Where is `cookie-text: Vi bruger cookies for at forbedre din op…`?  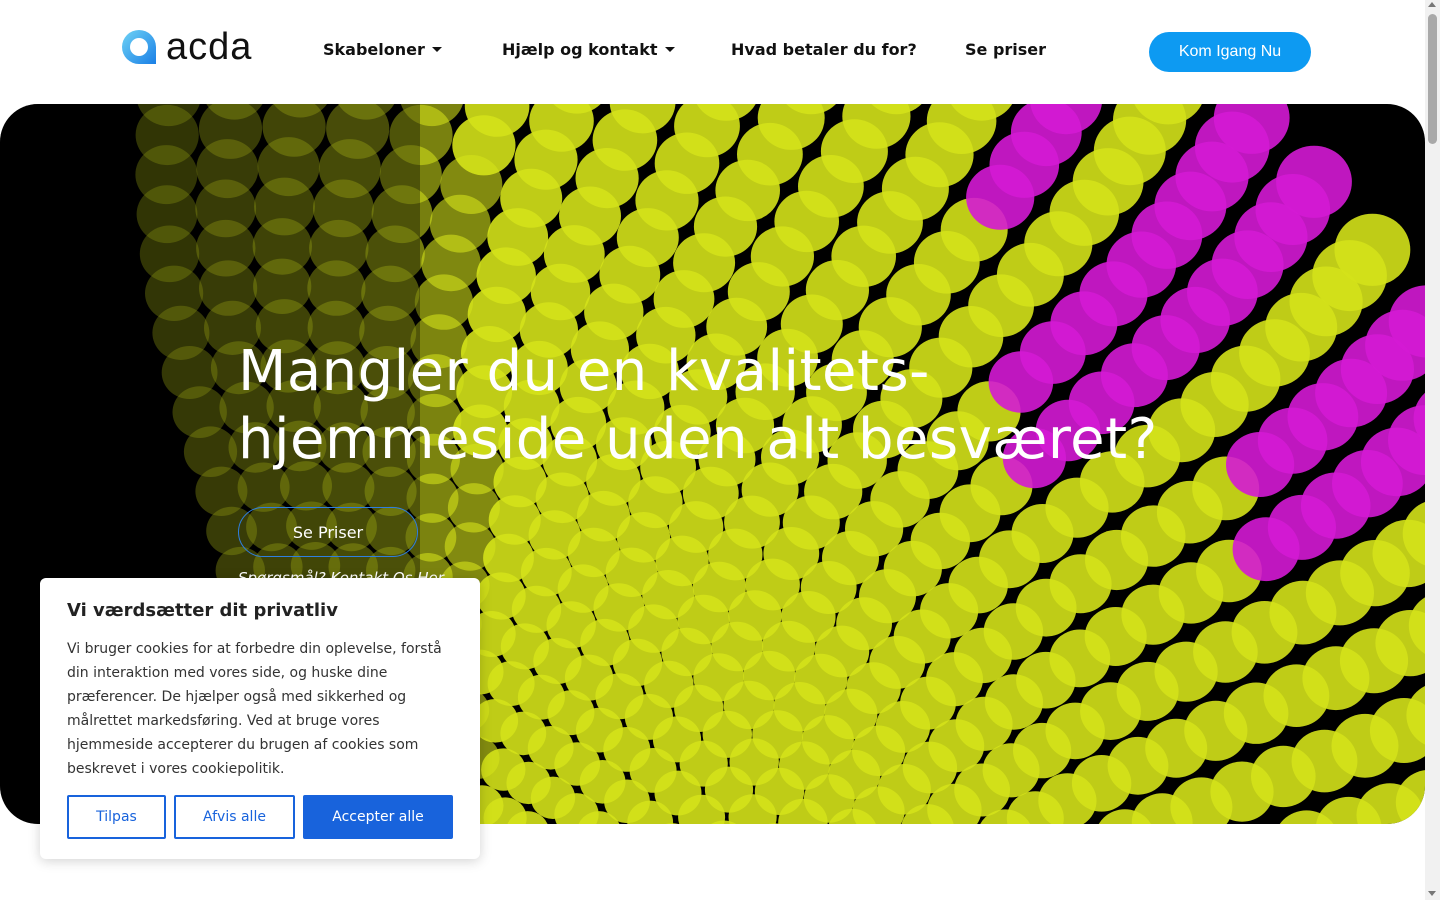 cookie-text: Vi bruger cookies for at forbedre din op… is located at coordinates (254, 709).